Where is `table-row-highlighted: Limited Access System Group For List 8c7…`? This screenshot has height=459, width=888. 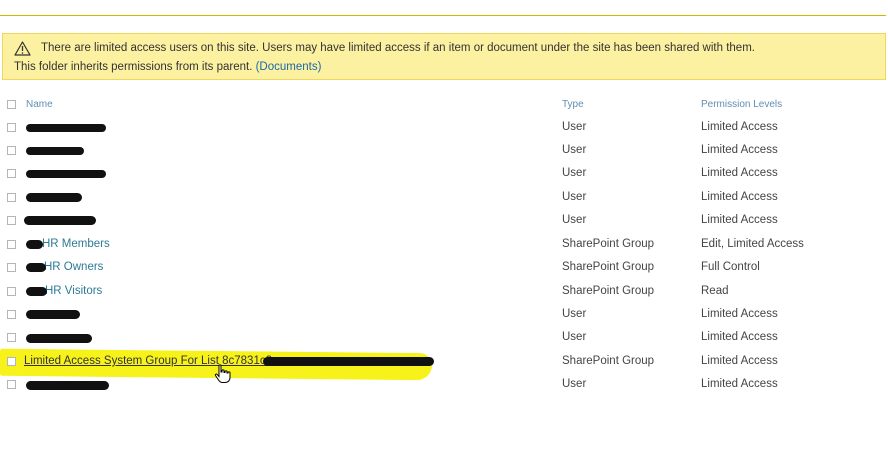 table-row-highlighted: Limited Access System Group For List 8c7… is located at coordinates (444, 361).